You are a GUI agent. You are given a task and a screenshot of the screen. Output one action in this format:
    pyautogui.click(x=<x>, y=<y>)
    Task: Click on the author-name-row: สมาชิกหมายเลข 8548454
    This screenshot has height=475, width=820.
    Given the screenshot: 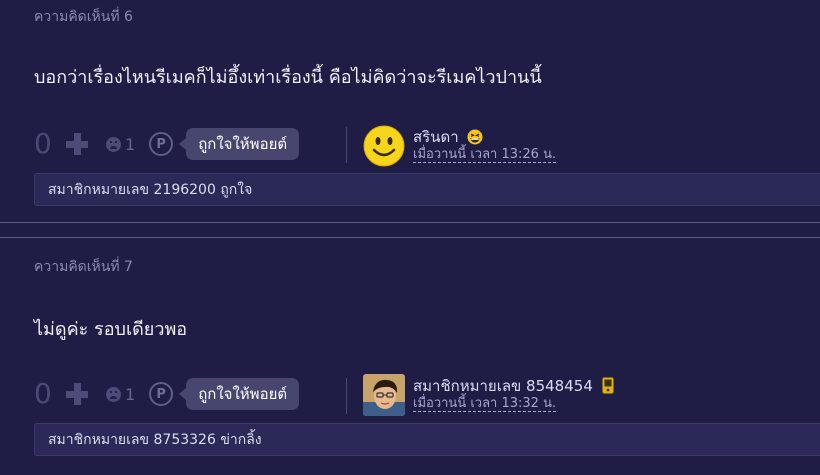 What is the action you would take?
    pyautogui.click(x=513, y=386)
    